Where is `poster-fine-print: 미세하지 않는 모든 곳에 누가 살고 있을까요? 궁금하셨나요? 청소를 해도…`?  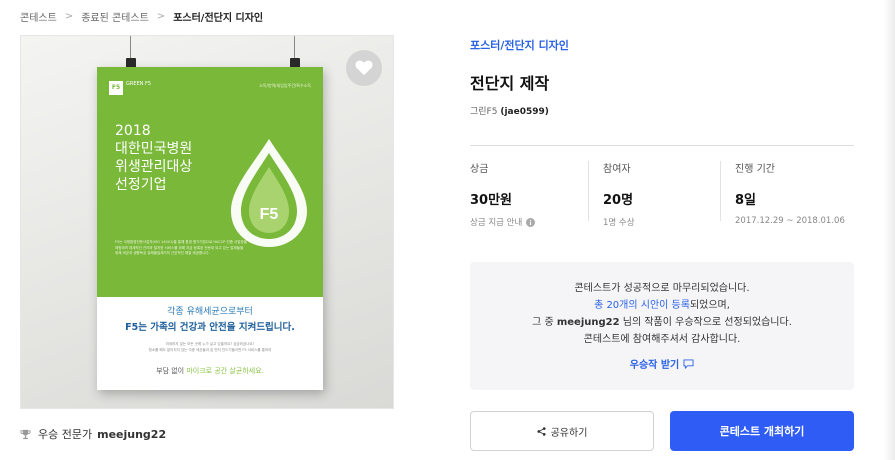 poster-fine-print: 미세하지 않는 모든 곳에 누가 살고 있을까요? 궁금하셨나요? 청소를 해도… is located at coordinates (210, 347).